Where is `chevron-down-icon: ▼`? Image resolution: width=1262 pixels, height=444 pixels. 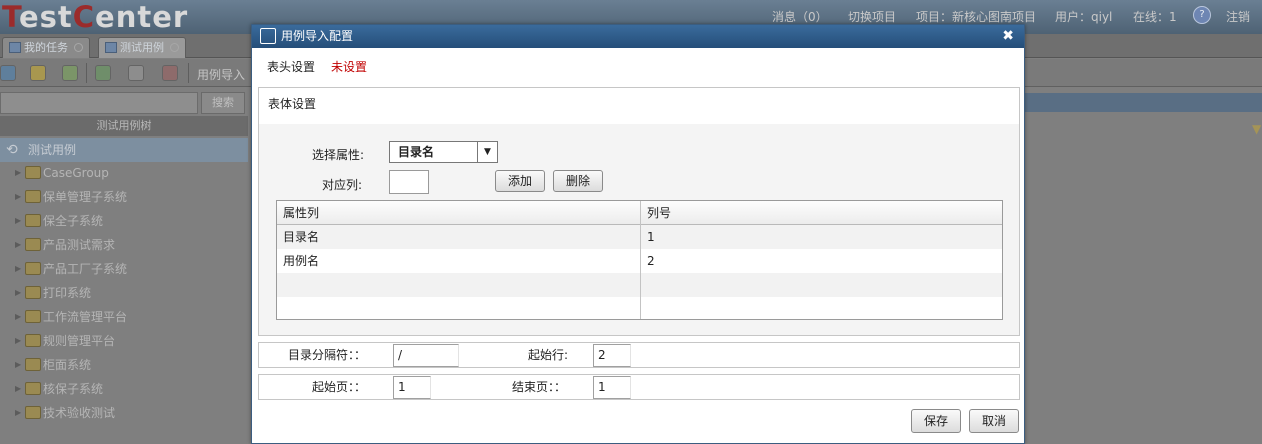 chevron-down-icon: ▼ is located at coordinates (487, 152).